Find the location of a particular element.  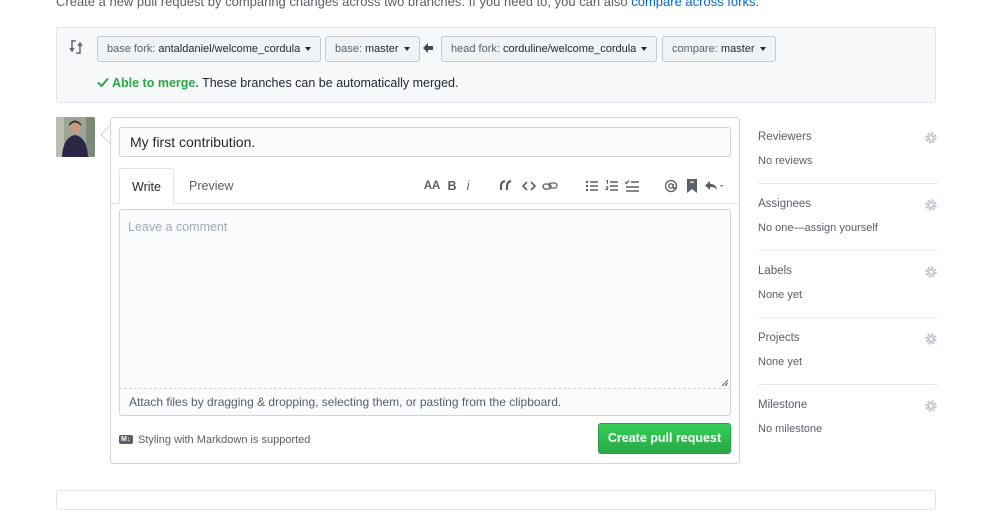

bold-icon: B is located at coordinates (452, 186).